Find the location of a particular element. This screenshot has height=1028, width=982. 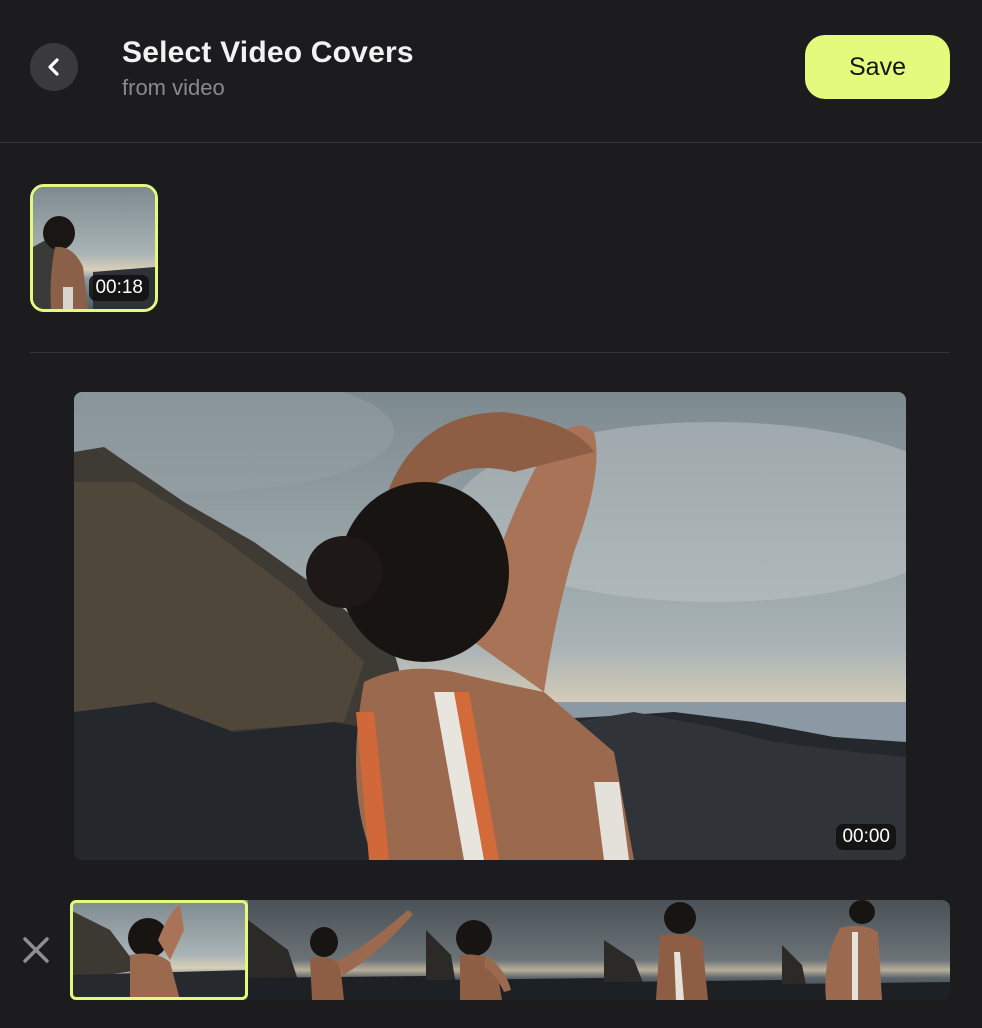

page-title: Select Video Covers is located at coordinates (268, 52).